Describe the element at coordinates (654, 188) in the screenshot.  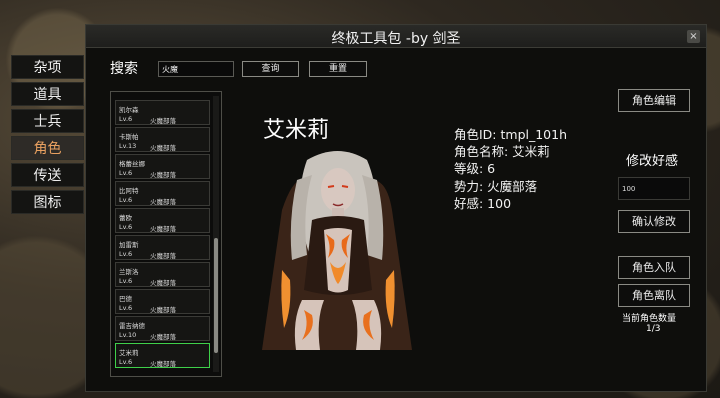
I see `affinity-input` at that location.